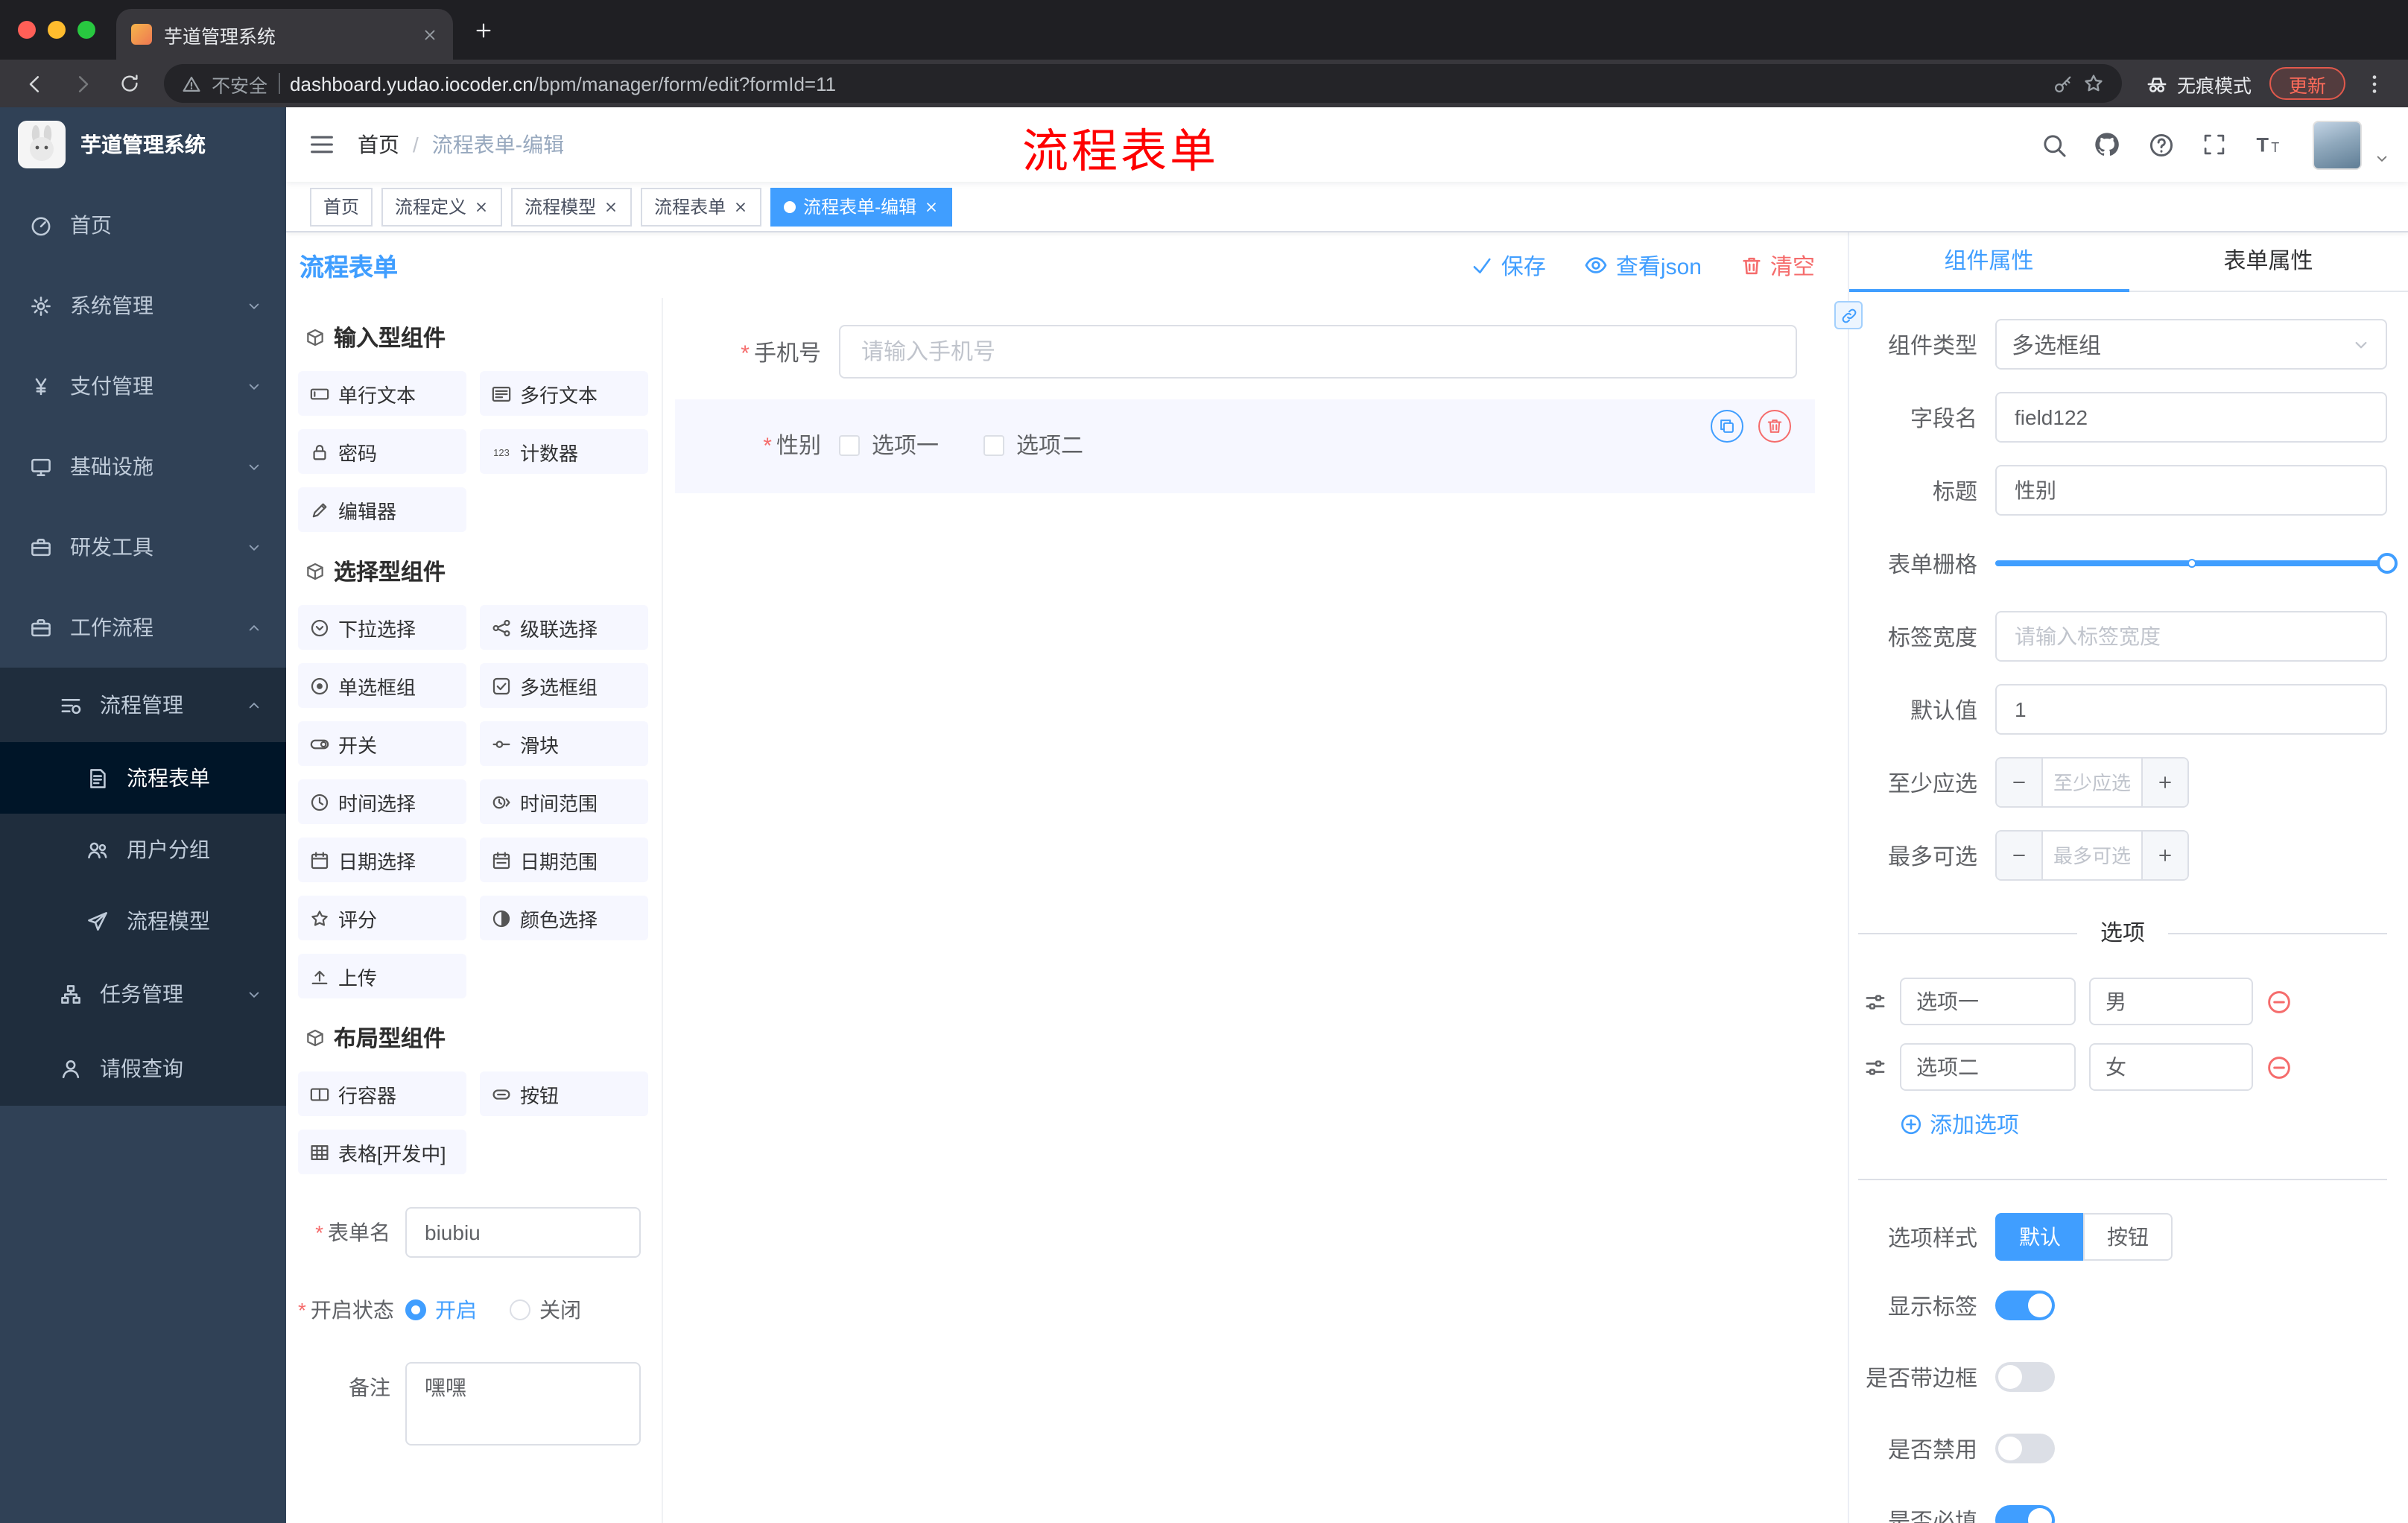 This screenshot has height=1523, width=2408. What do you see at coordinates (143, 306) in the screenshot?
I see `sidebar-item-1: 系统管理` at bounding box center [143, 306].